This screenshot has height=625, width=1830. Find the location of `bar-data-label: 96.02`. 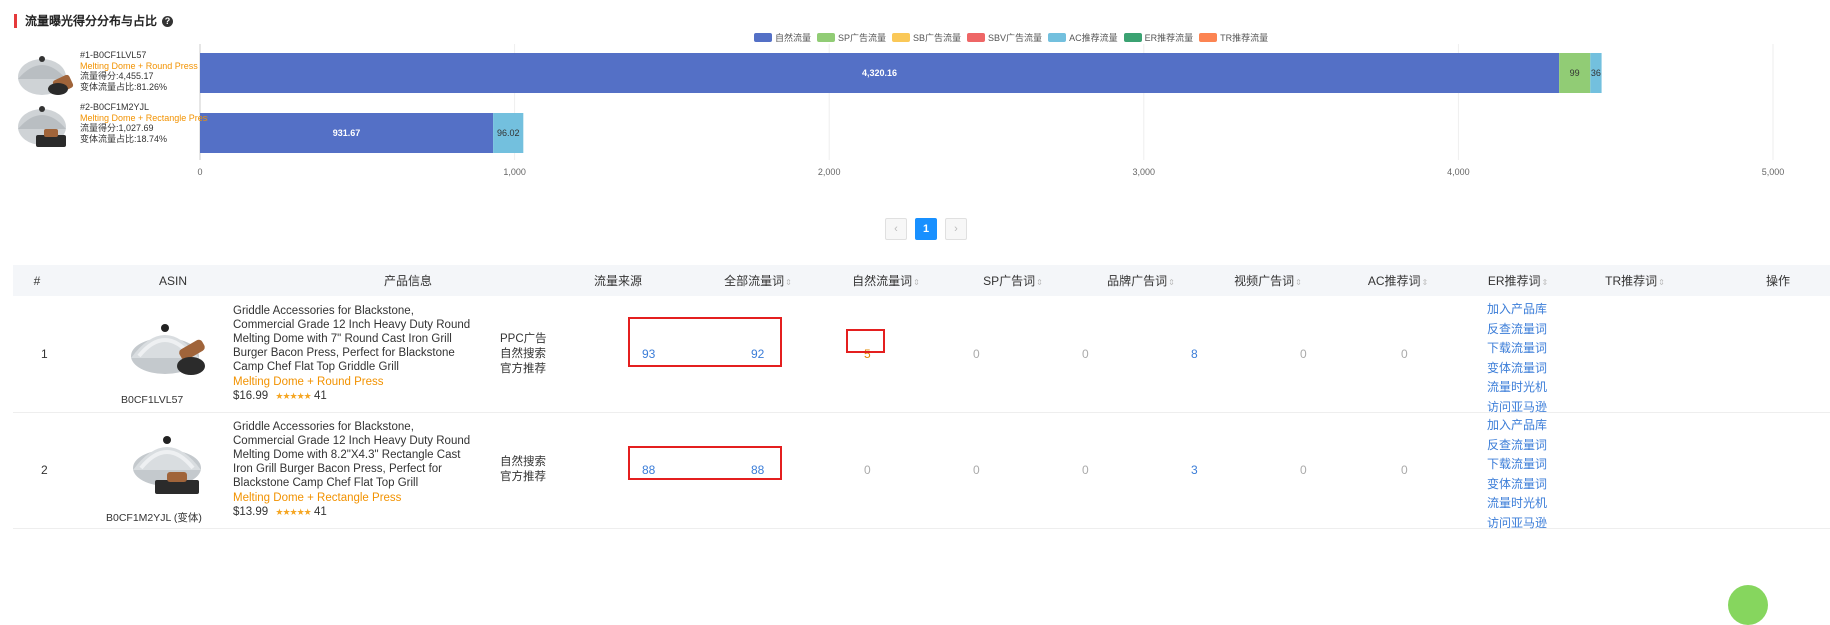

bar-data-label: 96.02 is located at coordinates (508, 133).